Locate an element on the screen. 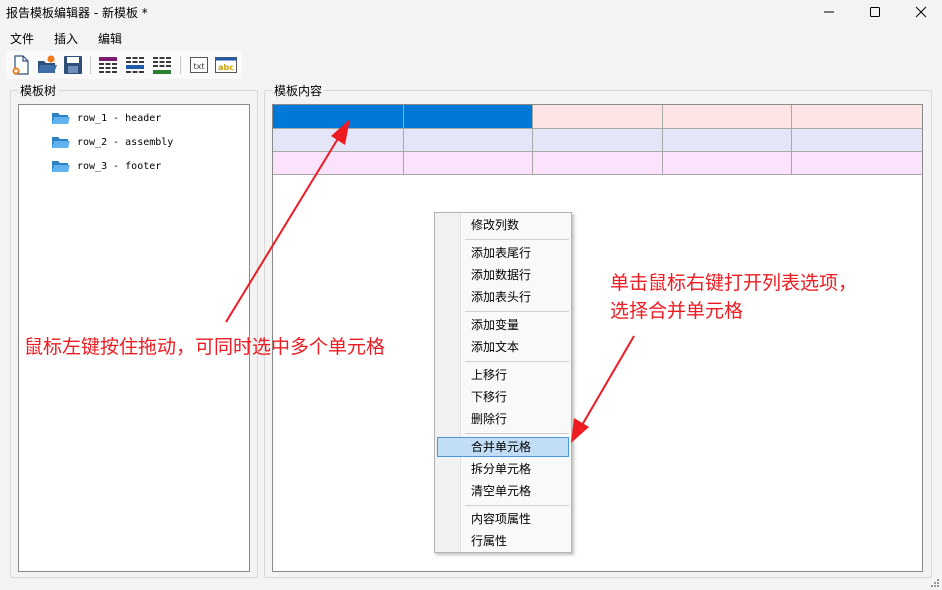 This screenshot has width=942, height=590. minimize-button is located at coordinates (829, 12).